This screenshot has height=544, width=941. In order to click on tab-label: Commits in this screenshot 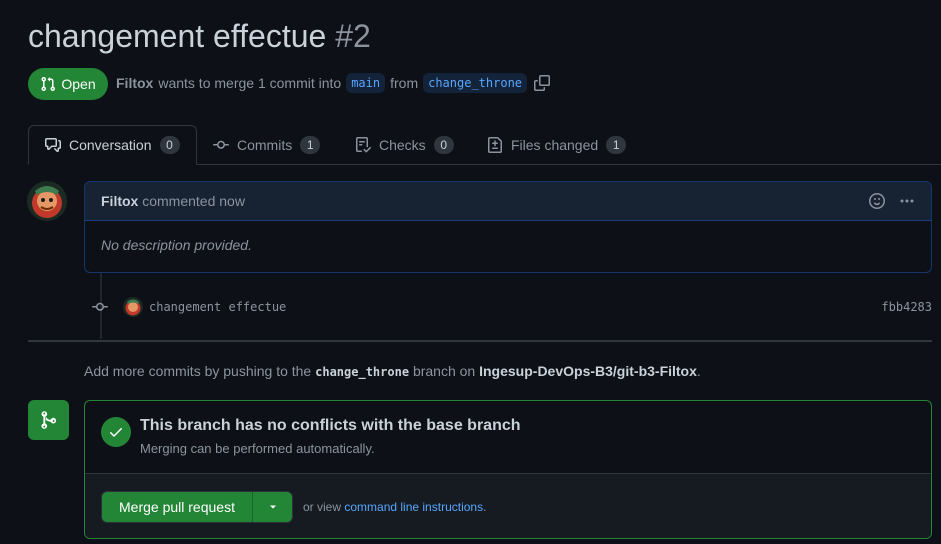, I will do `click(265, 145)`.